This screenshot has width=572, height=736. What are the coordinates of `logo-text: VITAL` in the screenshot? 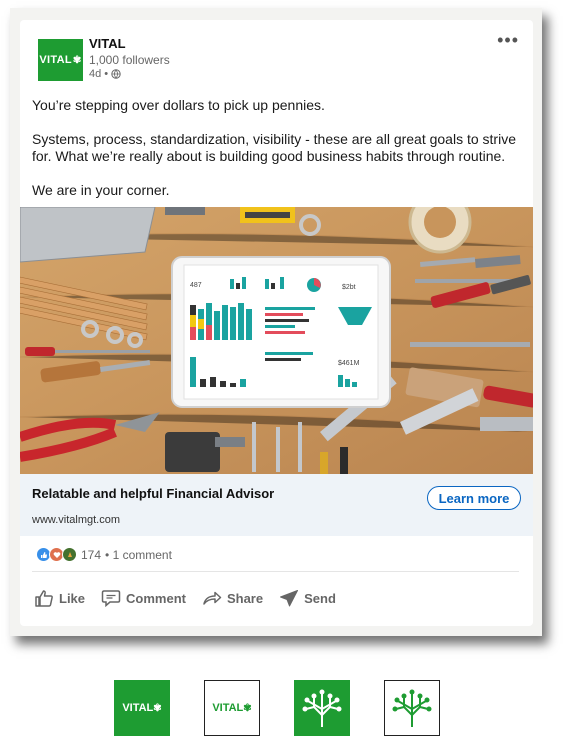 It's located at (55, 60).